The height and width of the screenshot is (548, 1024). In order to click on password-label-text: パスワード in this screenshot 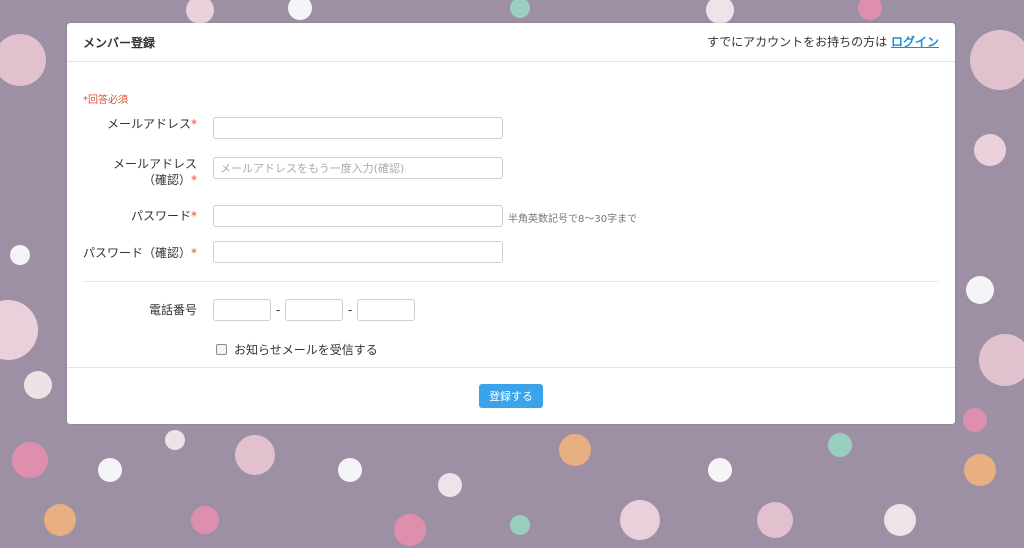, I will do `click(160, 216)`.